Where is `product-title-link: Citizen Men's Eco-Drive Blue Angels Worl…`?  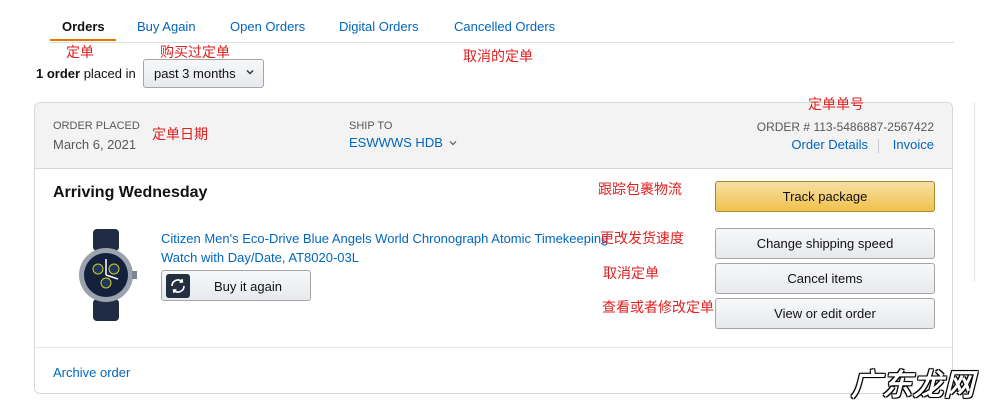 product-title-link: Citizen Men's Eco-Drive Blue Angels Worl… is located at coordinates (386, 248).